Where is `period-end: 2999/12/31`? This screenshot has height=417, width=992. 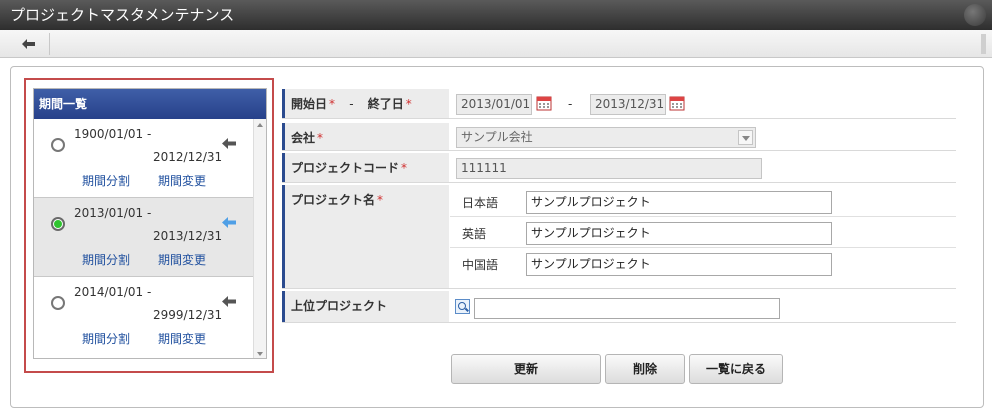
period-end: 2999/12/31 is located at coordinates (188, 315).